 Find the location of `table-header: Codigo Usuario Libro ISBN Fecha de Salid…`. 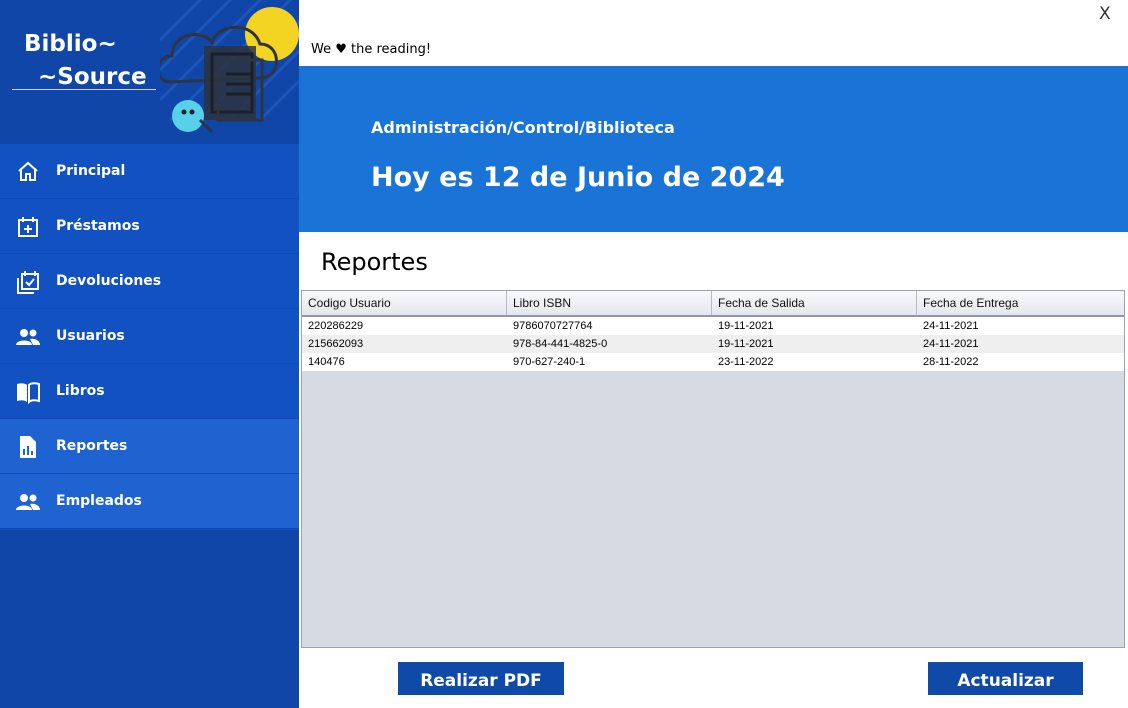

table-header: Codigo Usuario Libro ISBN Fecha de Salid… is located at coordinates (713, 304).